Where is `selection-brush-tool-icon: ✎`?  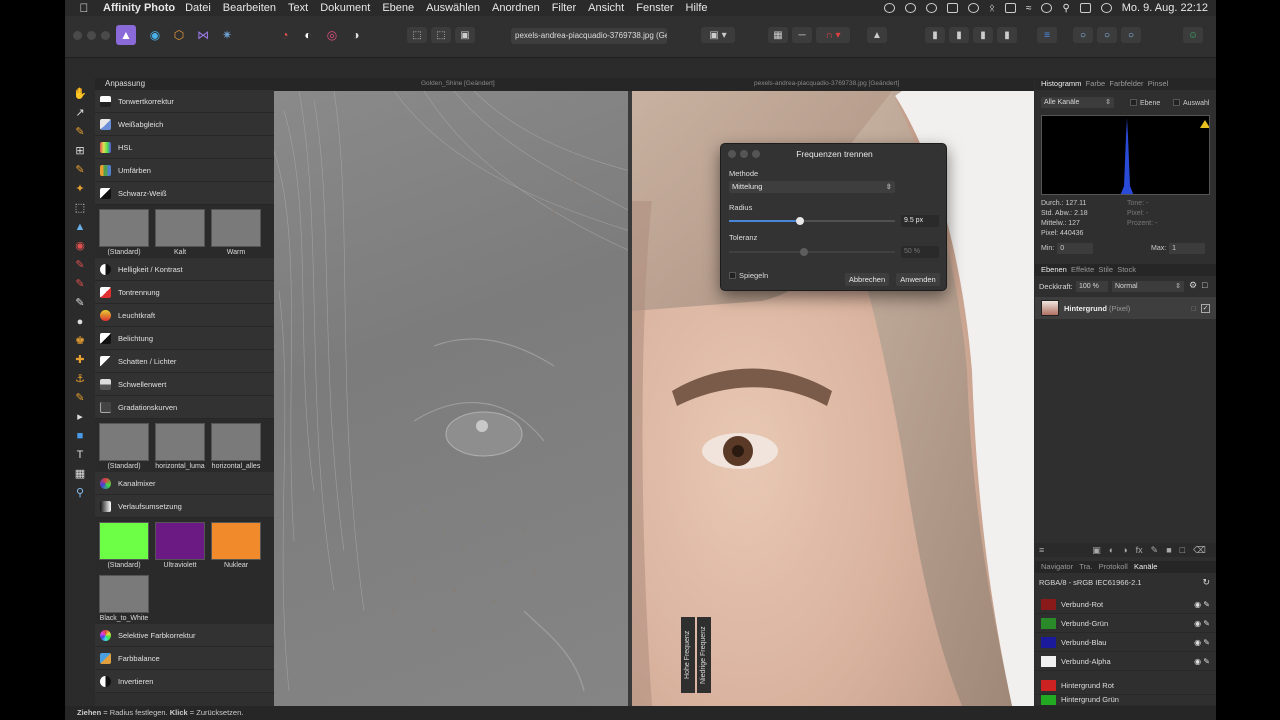
selection-brush-tool-icon: ✎ is located at coordinates (80, 169).